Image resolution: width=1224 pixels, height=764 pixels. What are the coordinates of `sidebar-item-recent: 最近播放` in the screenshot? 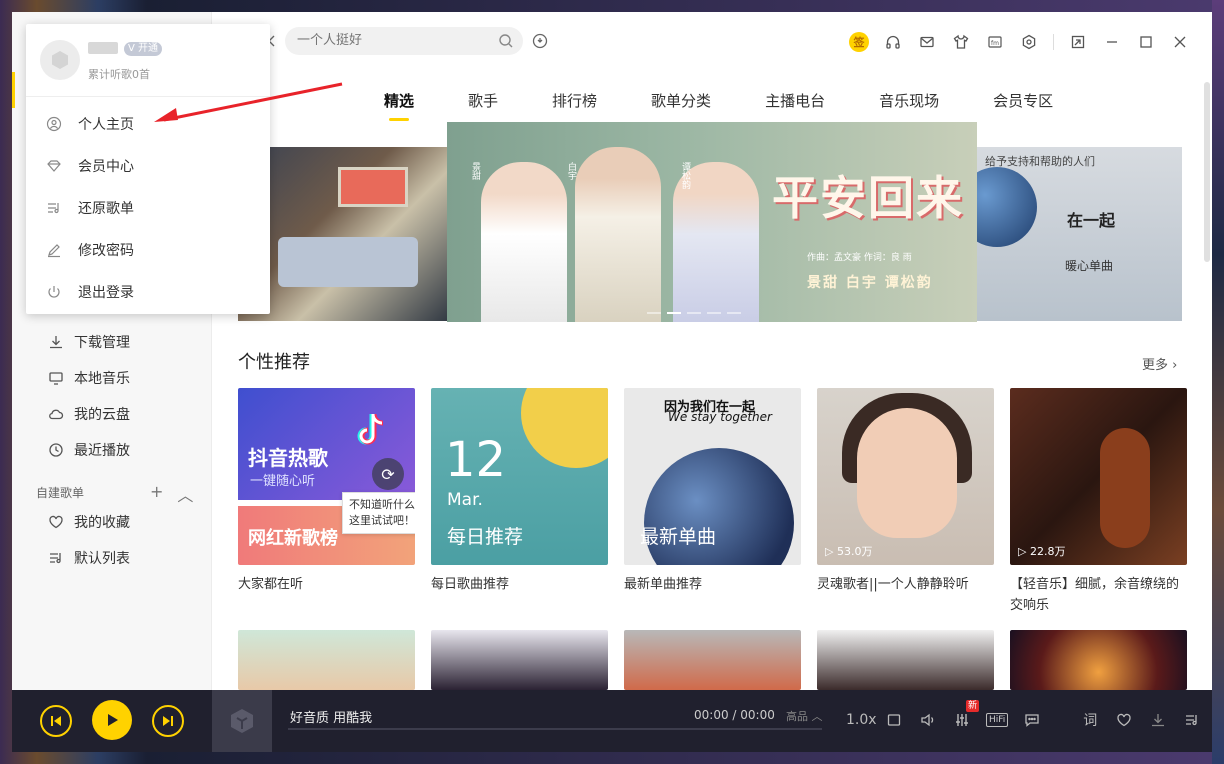 It's located at (89, 450).